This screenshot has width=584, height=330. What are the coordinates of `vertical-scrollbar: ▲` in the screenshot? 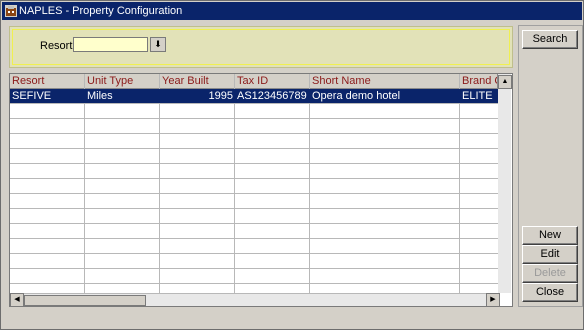 It's located at (505, 183).